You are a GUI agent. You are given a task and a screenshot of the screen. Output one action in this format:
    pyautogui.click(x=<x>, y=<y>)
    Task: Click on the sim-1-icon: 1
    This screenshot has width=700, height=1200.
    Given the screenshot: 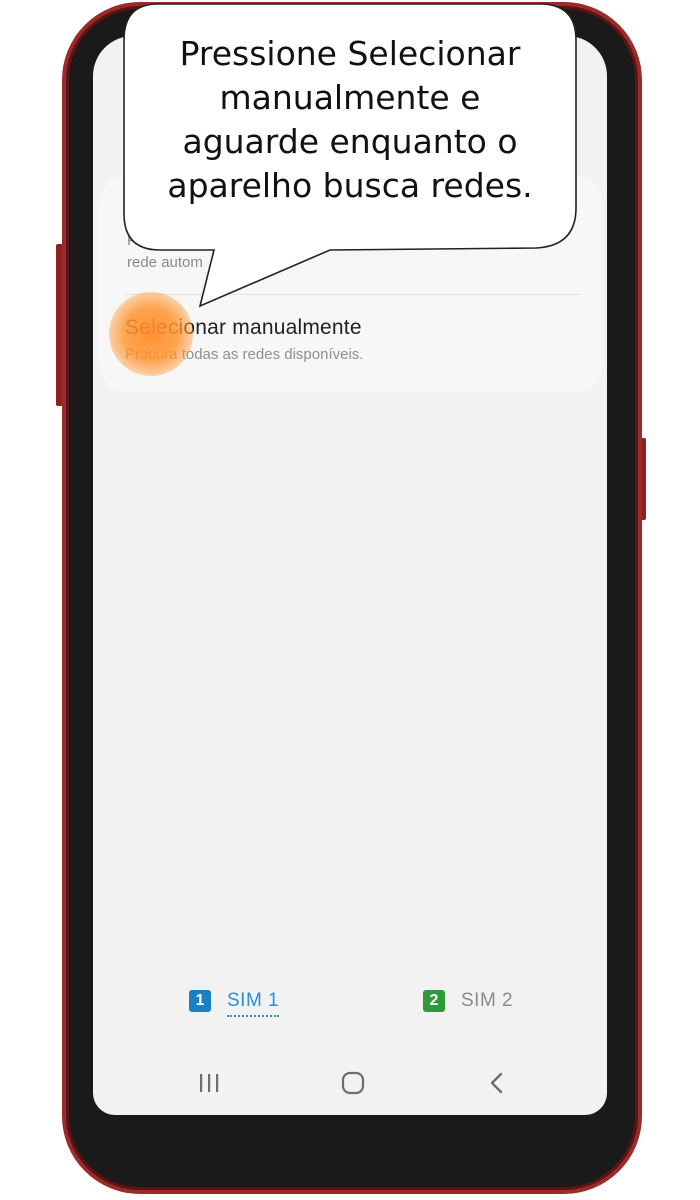 What is the action you would take?
    pyautogui.click(x=200, y=1001)
    